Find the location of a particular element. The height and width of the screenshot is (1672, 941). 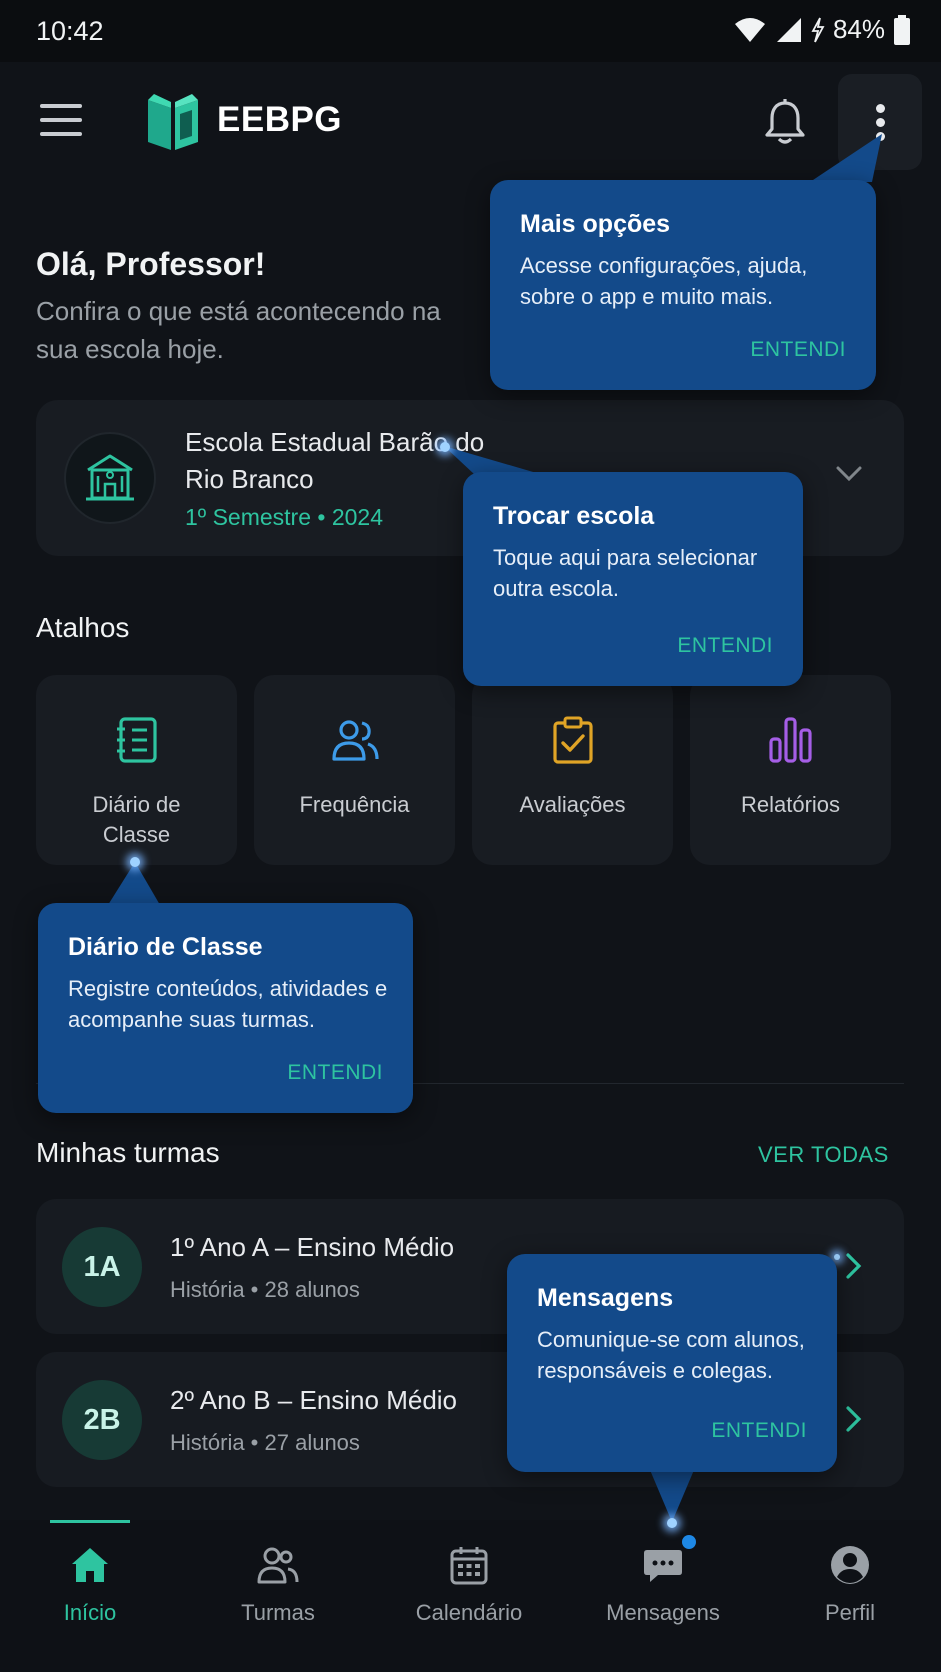

tooltip-title: Diário de Classe is located at coordinates (165, 947).